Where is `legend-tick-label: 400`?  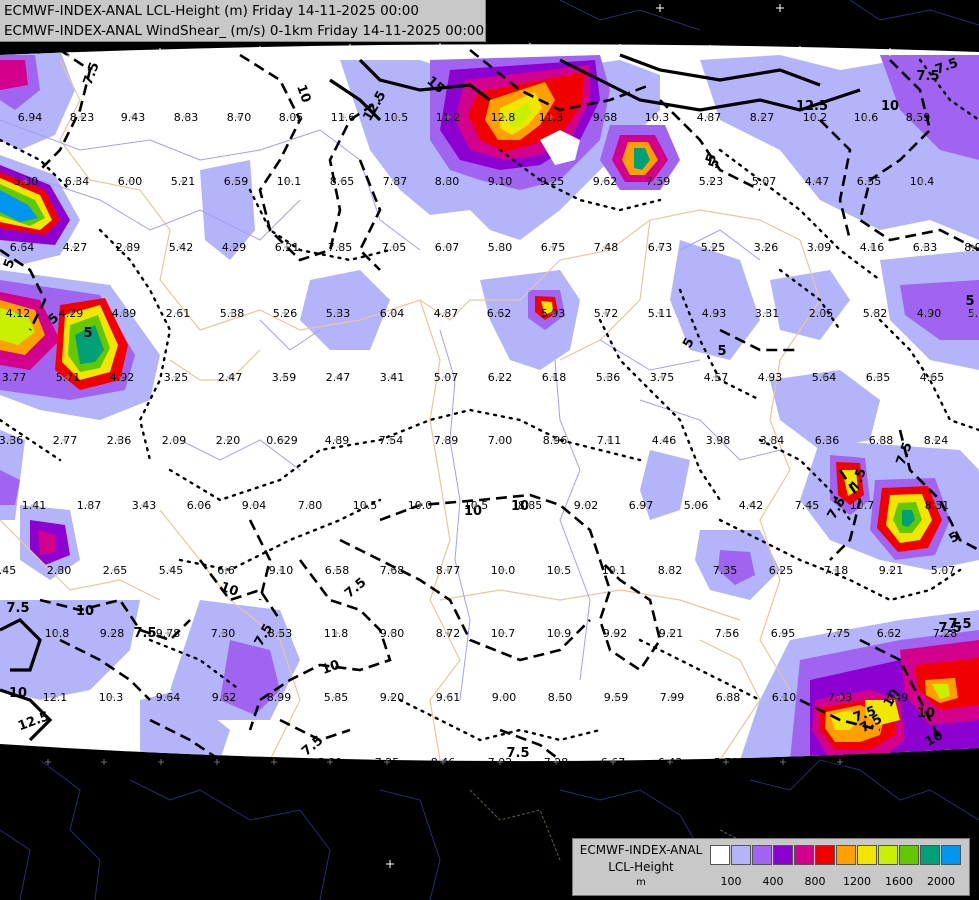
legend-tick-label: 400 is located at coordinates (773, 881).